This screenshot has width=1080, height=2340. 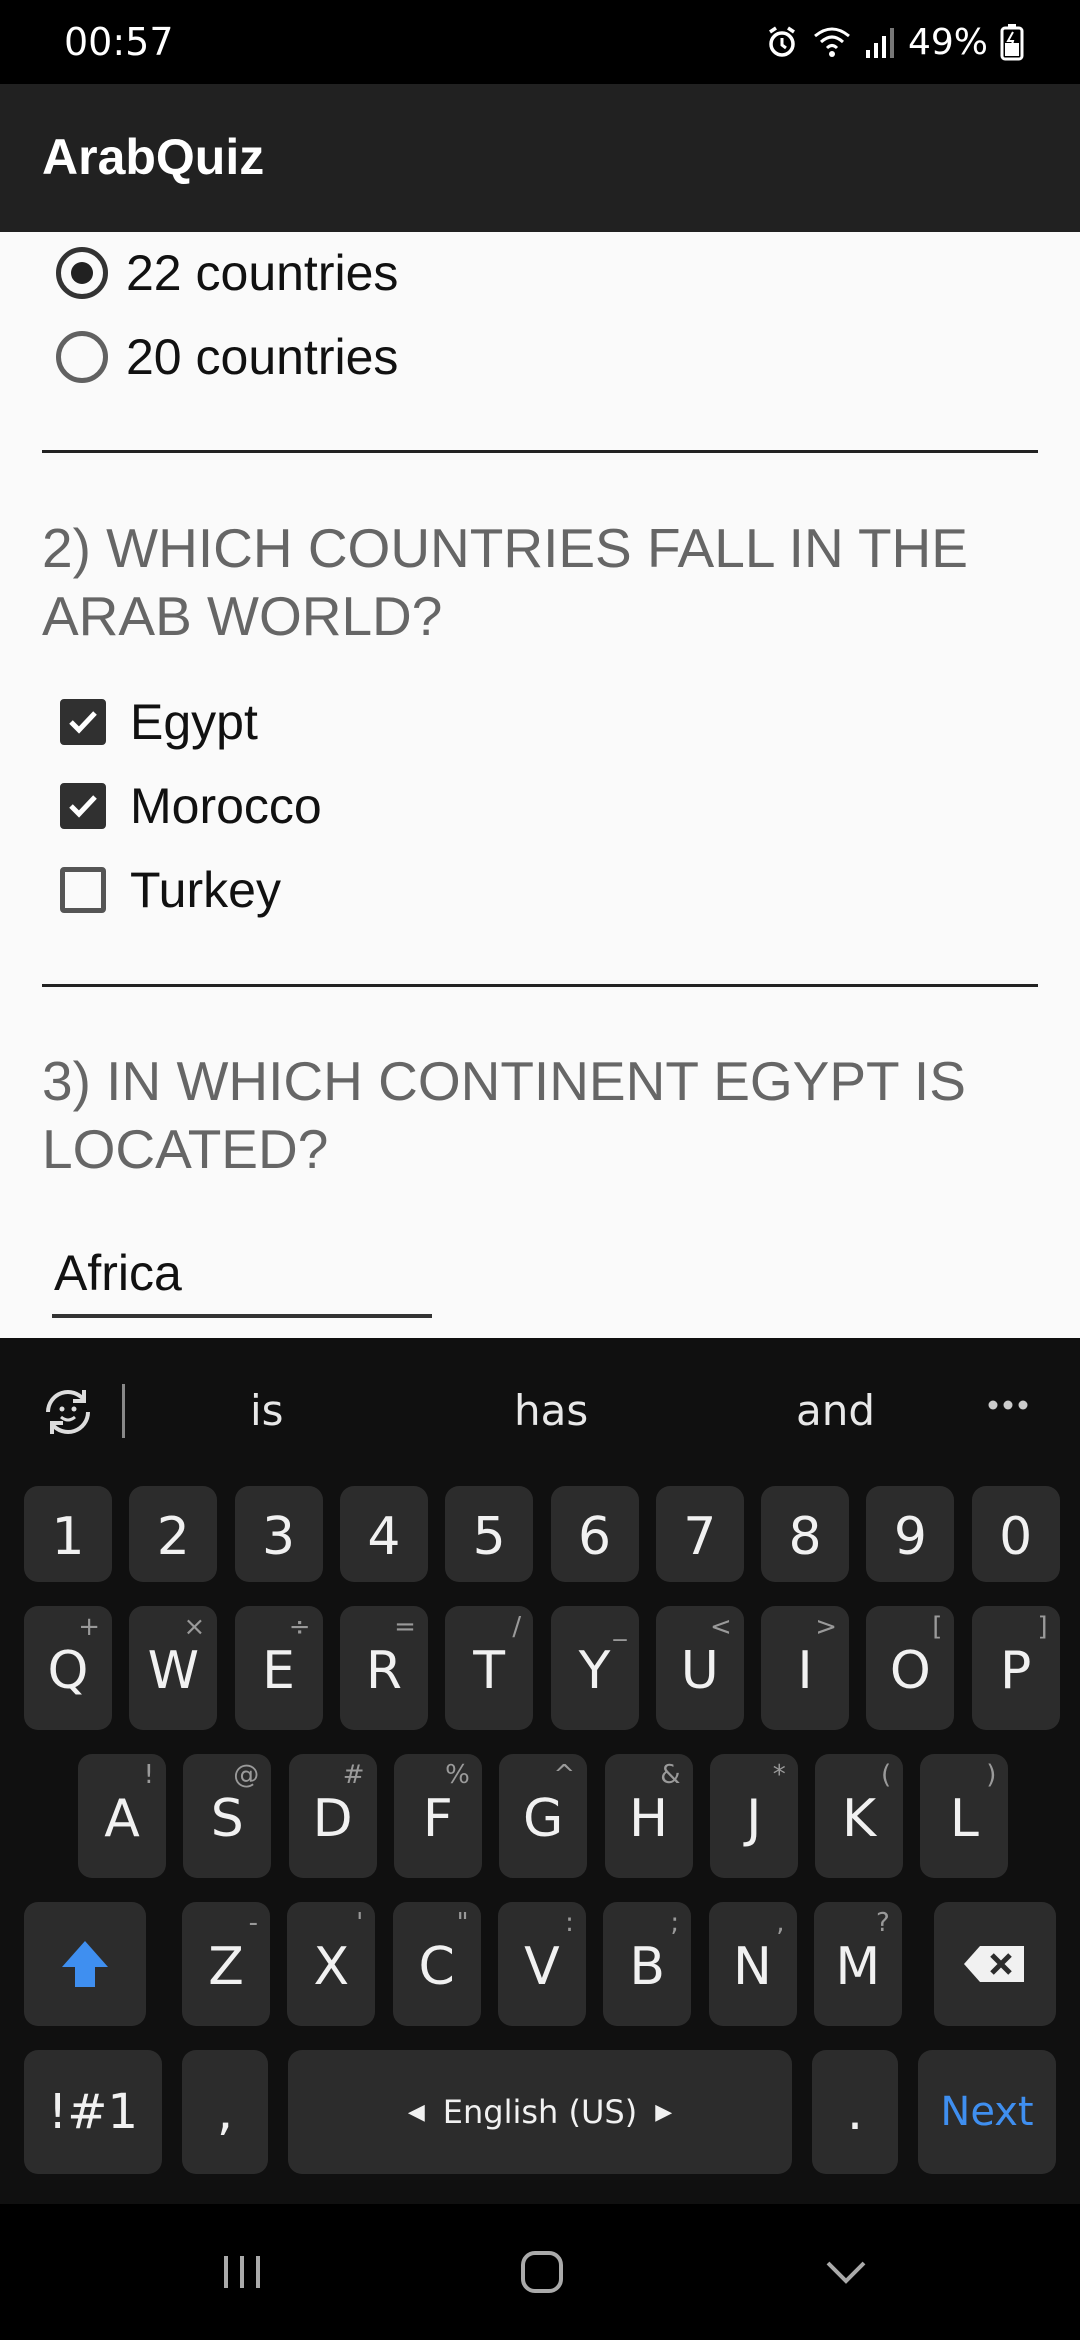 What do you see at coordinates (227, 273) in the screenshot?
I see `q1-option-22-countries: 22 countries` at bounding box center [227, 273].